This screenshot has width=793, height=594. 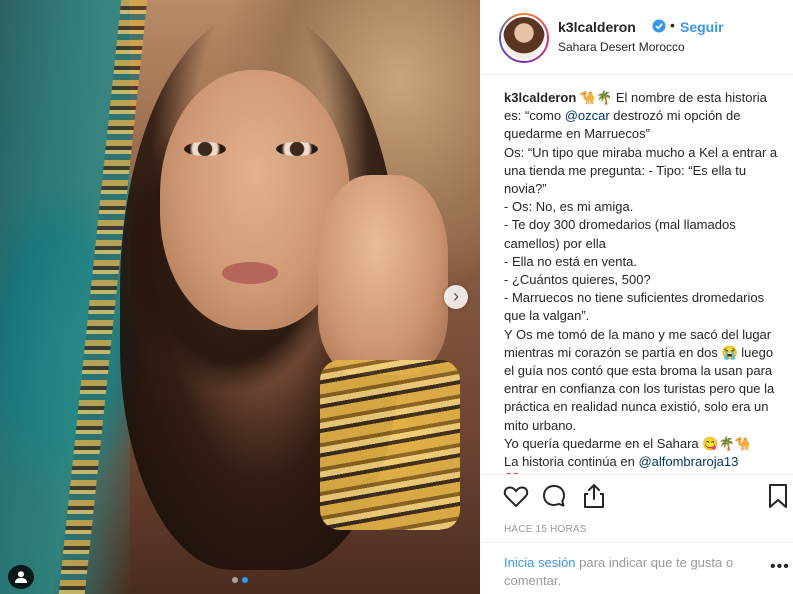 I want to click on caption-line-6: - ¿Cuántos quieres, 500?, so click(x=577, y=280).